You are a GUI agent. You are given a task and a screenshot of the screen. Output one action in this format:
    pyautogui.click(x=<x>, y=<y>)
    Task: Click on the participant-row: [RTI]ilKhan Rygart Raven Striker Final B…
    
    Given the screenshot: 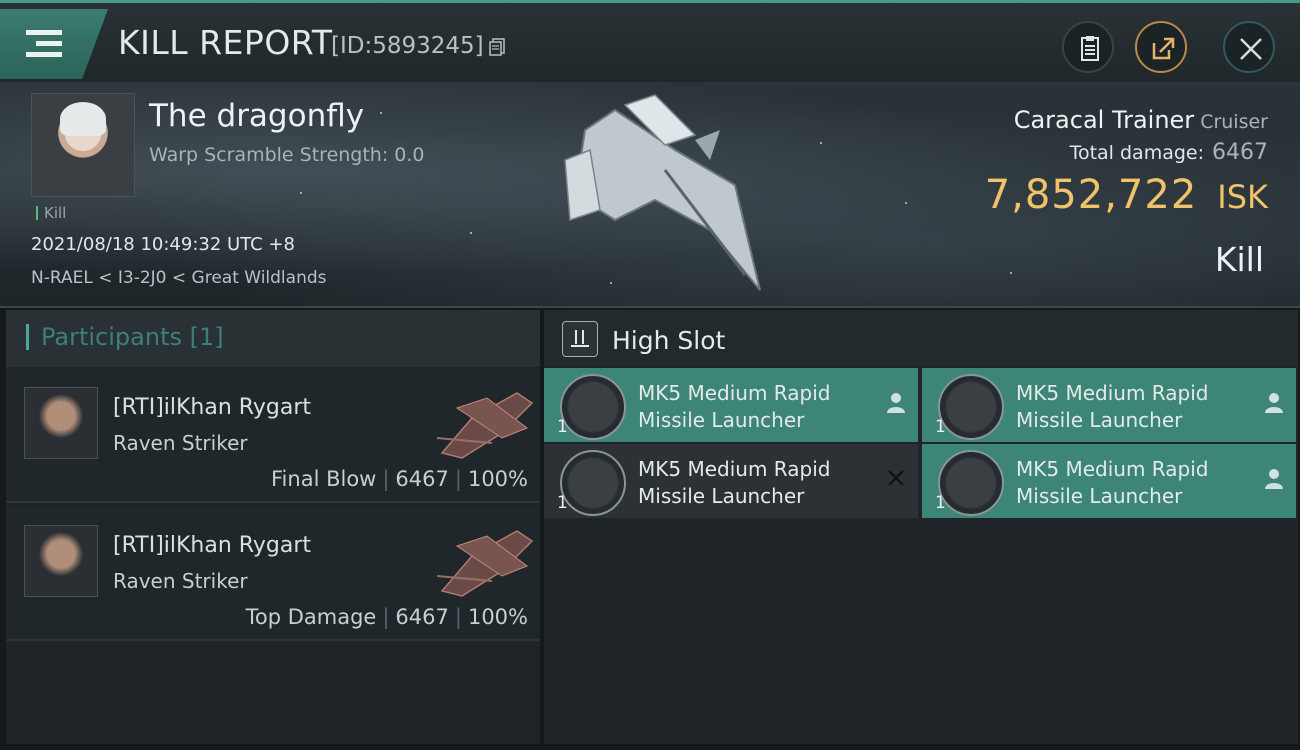 What is the action you would take?
    pyautogui.click(x=273, y=436)
    